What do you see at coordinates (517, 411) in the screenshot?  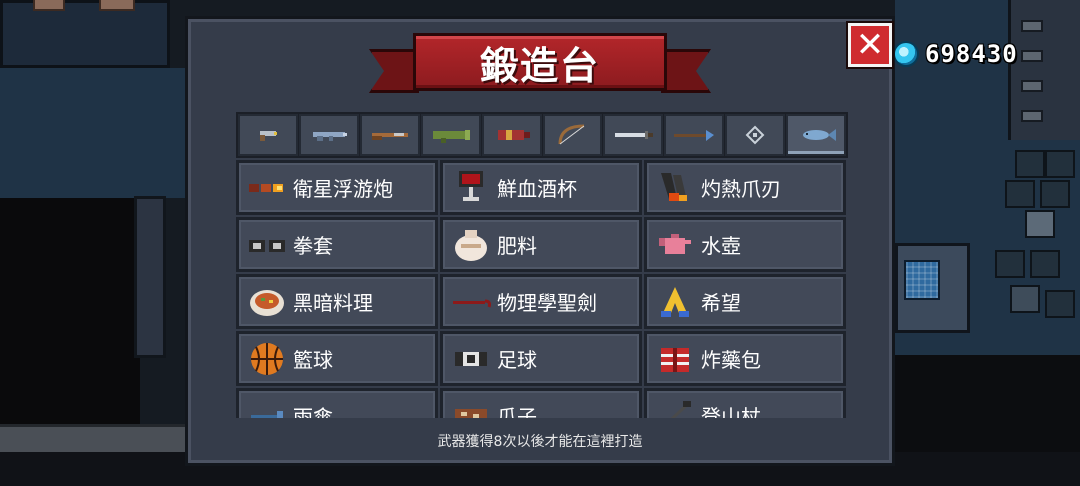 I see `item-name: 瓜子` at bounding box center [517, 411].